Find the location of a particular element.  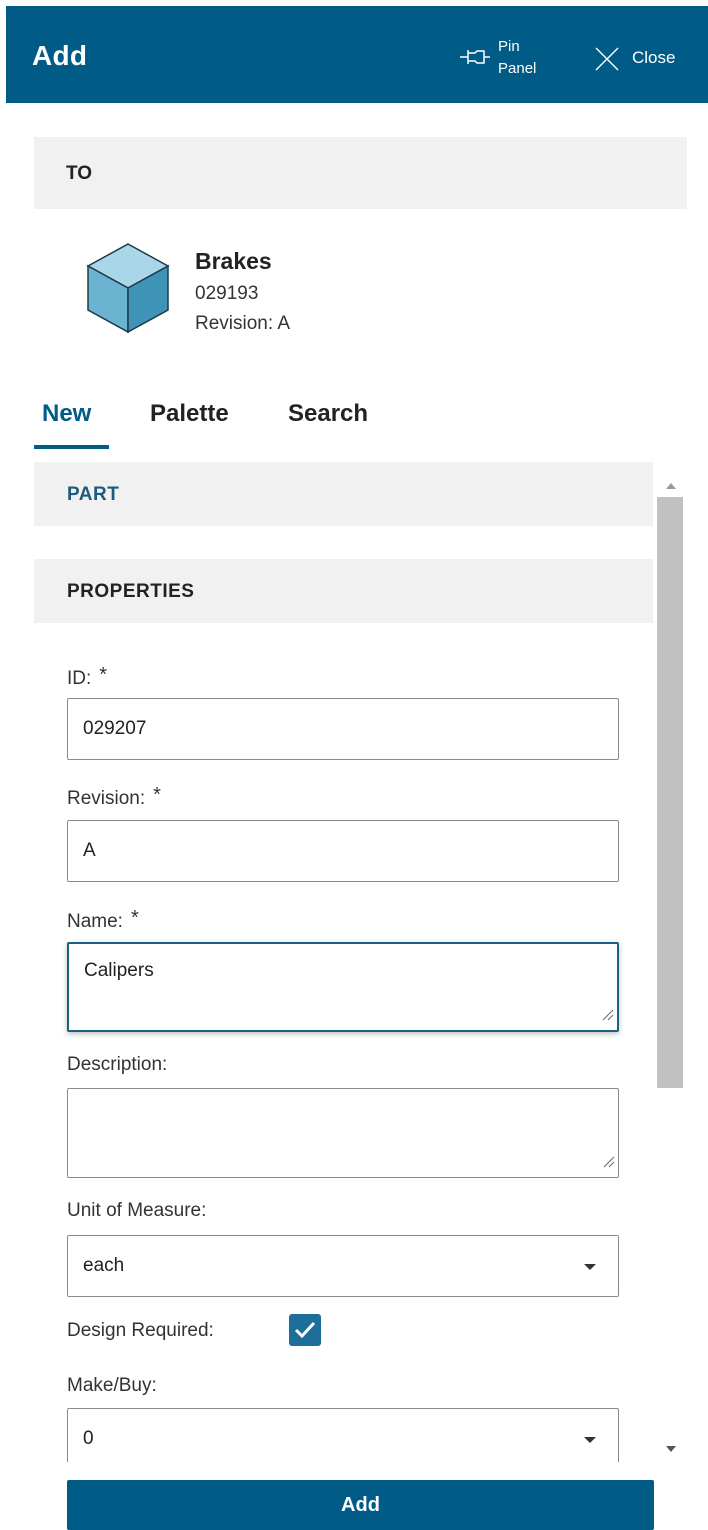

unit-of-measure-value: each is located at coordinates (104, 1265).